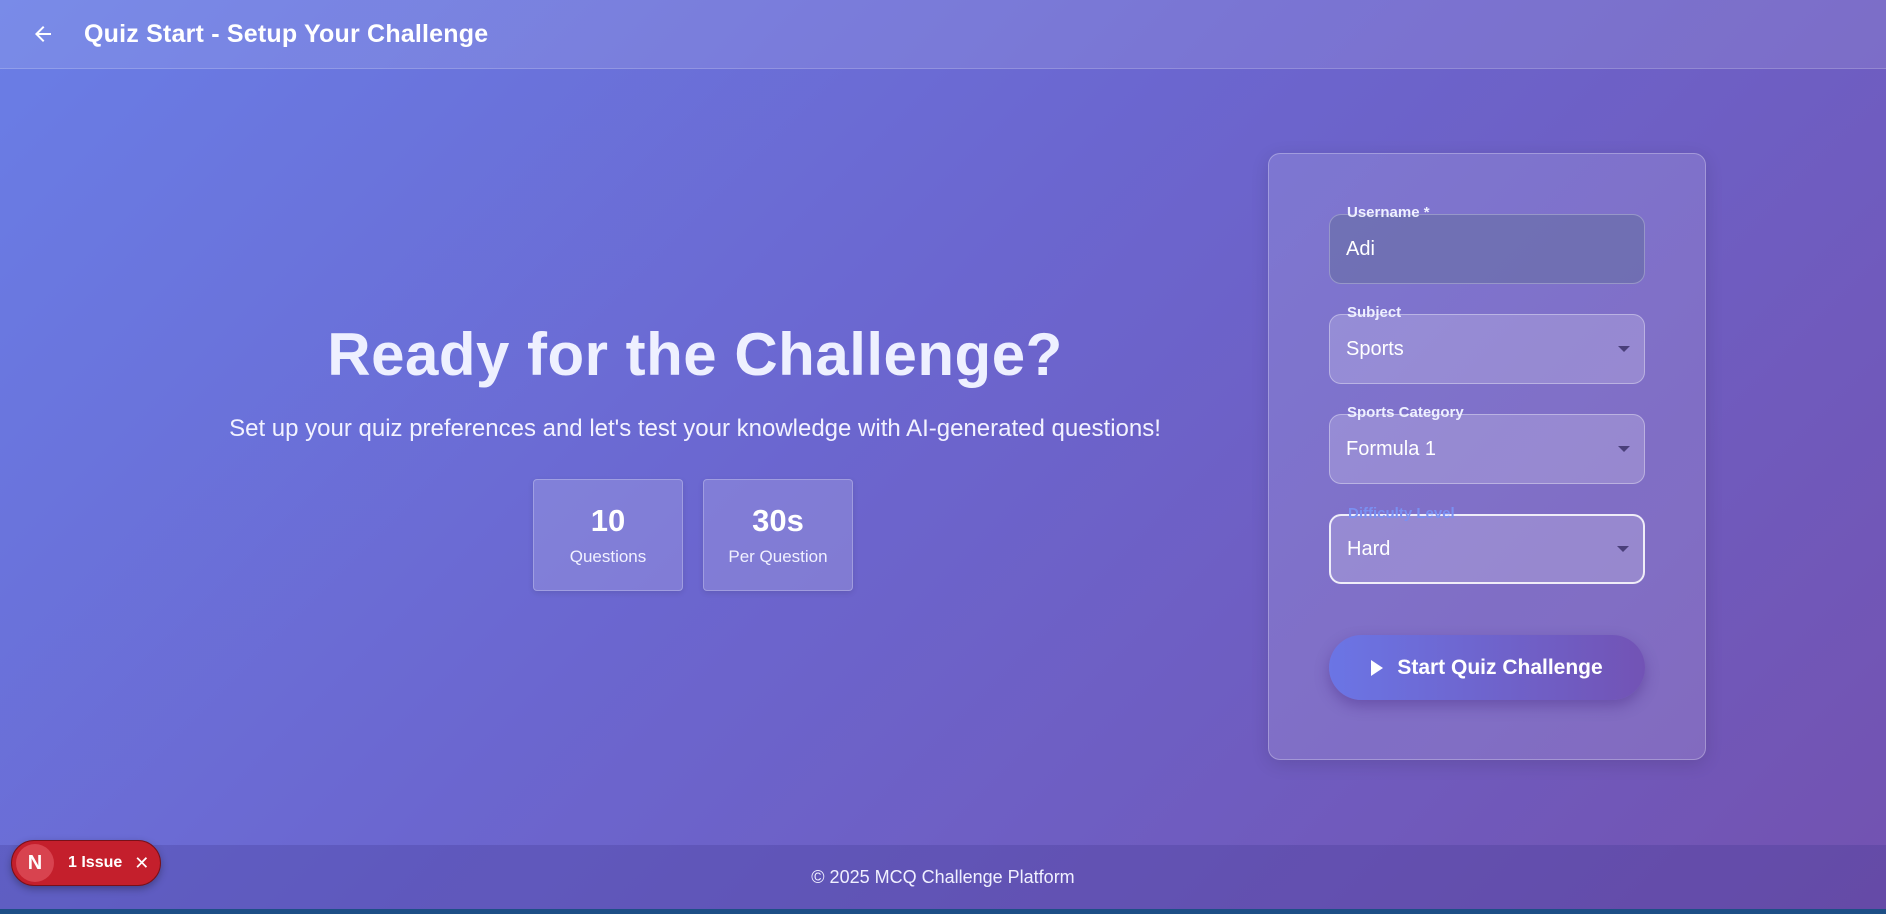 The width and height of the screenshot is (1886, 914). What do you see at coordinates (1369, 548) in the screenshot?
I see `difficulty-value: Hard` at bounding box center [1369, 548].